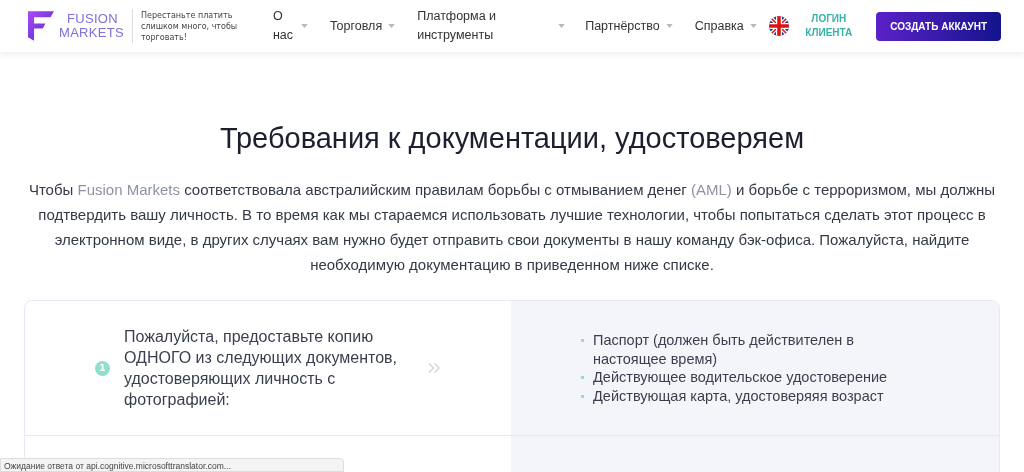  What do you see at coordinates (434, 368) in the screenshot?
I see `double-chevron-icon` at bounding box center [434, 368].